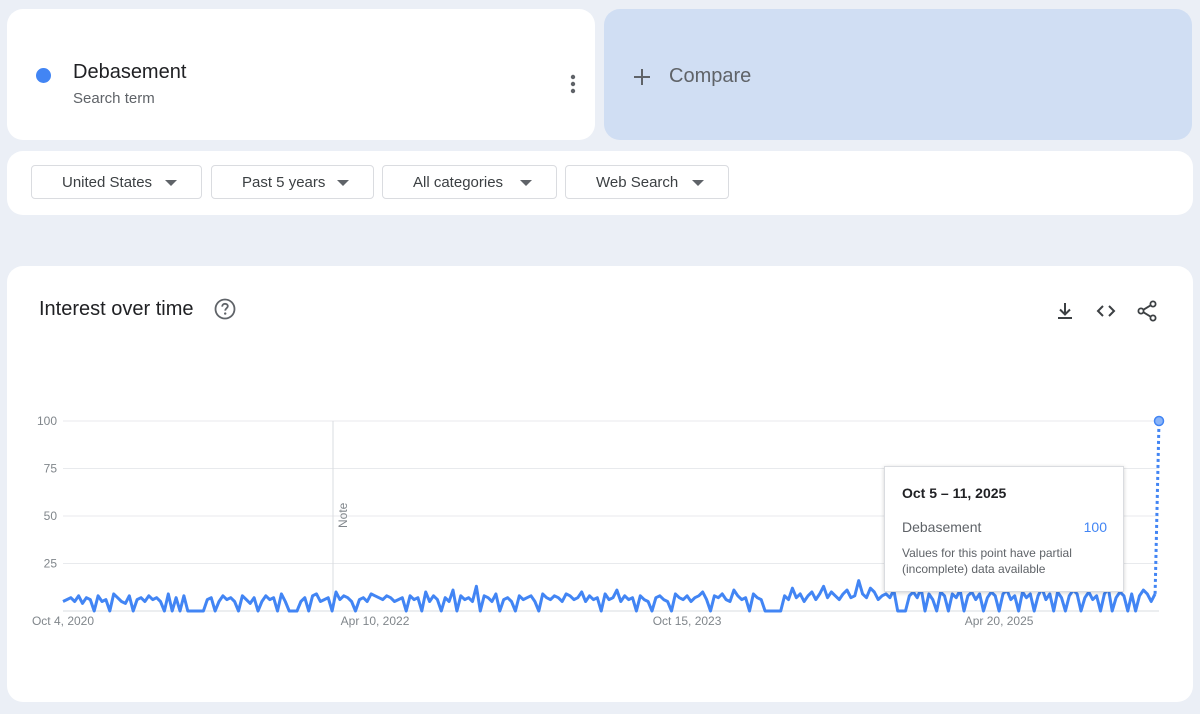  What do you see at coordinates (51, 516) in the screenshot?
I see `y-tick-label: 50` at bounding box center [51, 516].